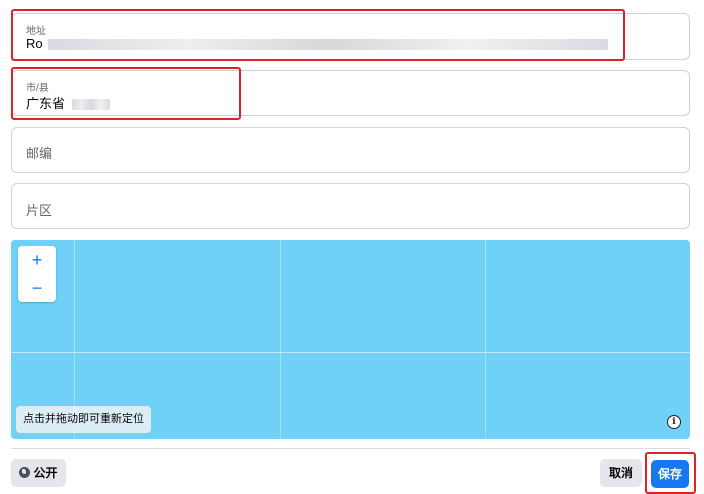 Image resolution: width=704 pixels, height=494 pixels. What do you see at coordinates (37, 288) in the screenshot?
I see `zoom-out-button: −` at bounding box center [37, 288].